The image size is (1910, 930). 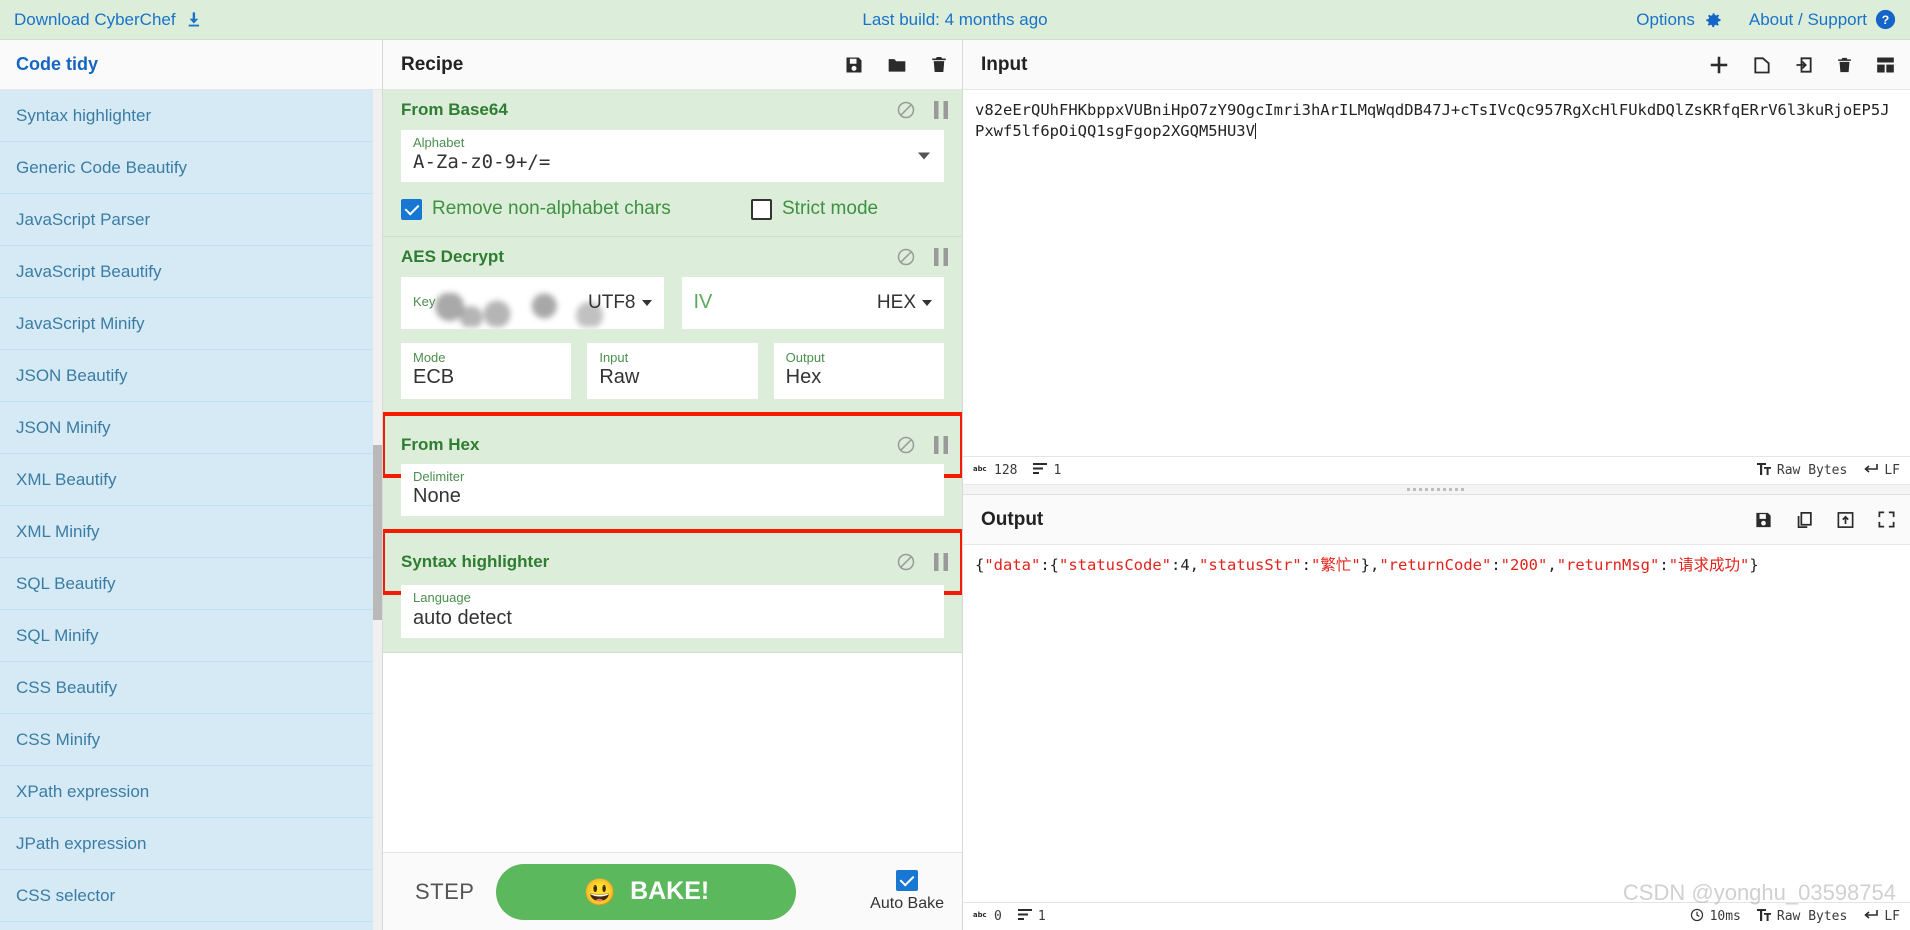 What do you see at coordinates (191, 584) in the screenshot?
I see `operation-sql-beautify: SQL Beautify` at bounding box center [191, 584].